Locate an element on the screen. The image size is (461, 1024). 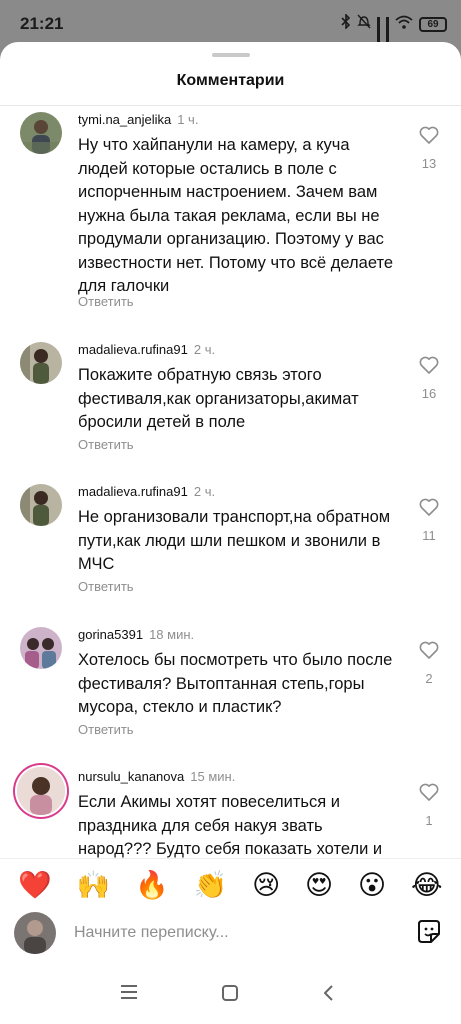
like-button: 2 is located at coordinates (429, 663).